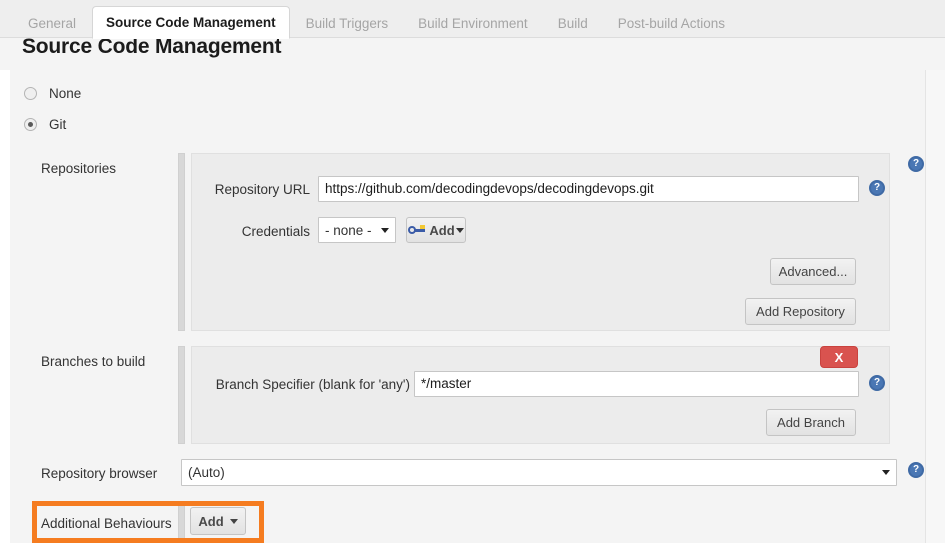  I want to click on right-gutter, so click(935, 306).